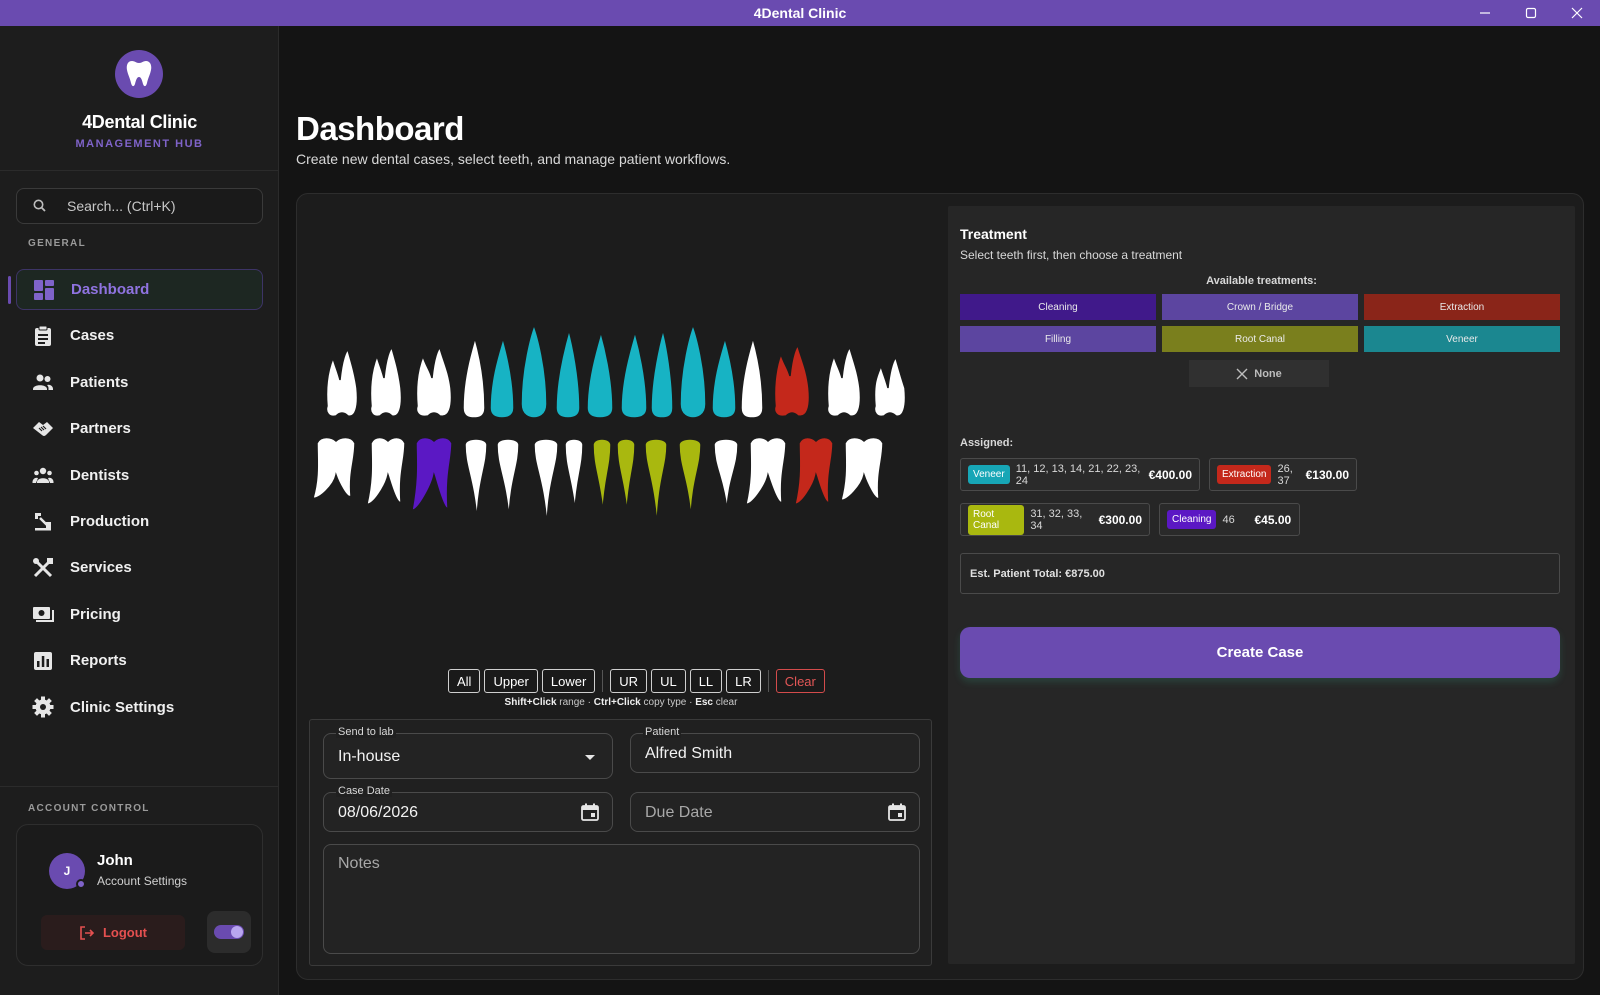  Describe the element at coordinates (139, 144) in the screenshot. I see `brand-subtitle: MANAGEMENT HUB` at that location.